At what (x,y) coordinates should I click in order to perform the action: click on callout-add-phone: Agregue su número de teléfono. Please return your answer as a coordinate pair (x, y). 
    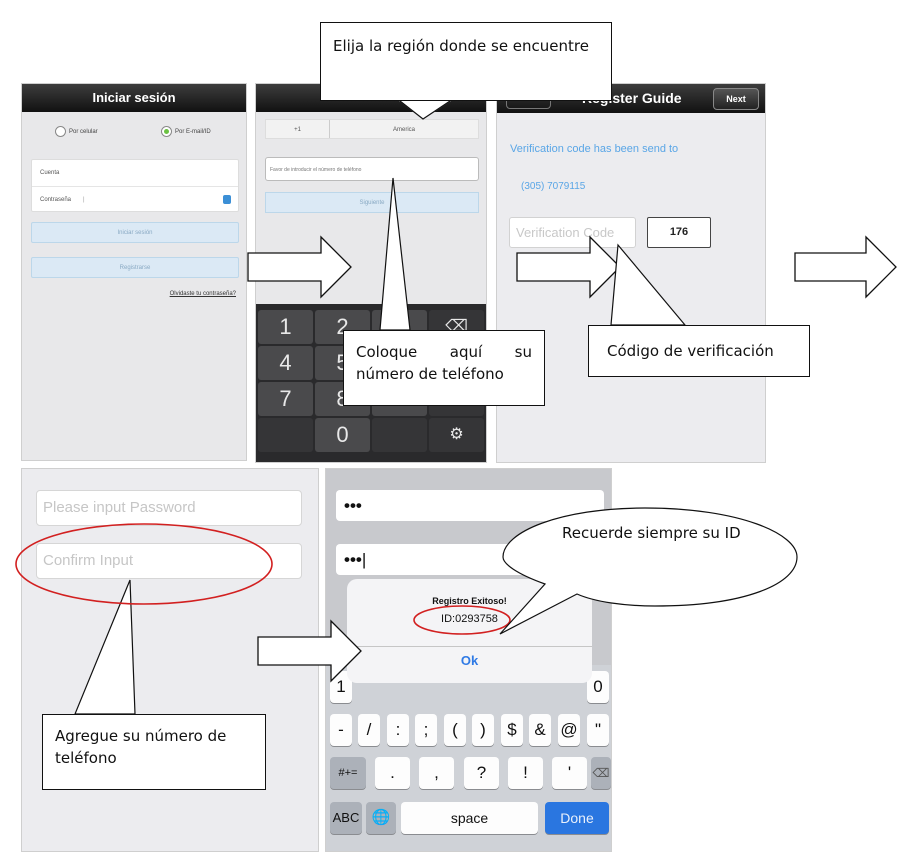
    Looking at the image, I should click on (154, 752).